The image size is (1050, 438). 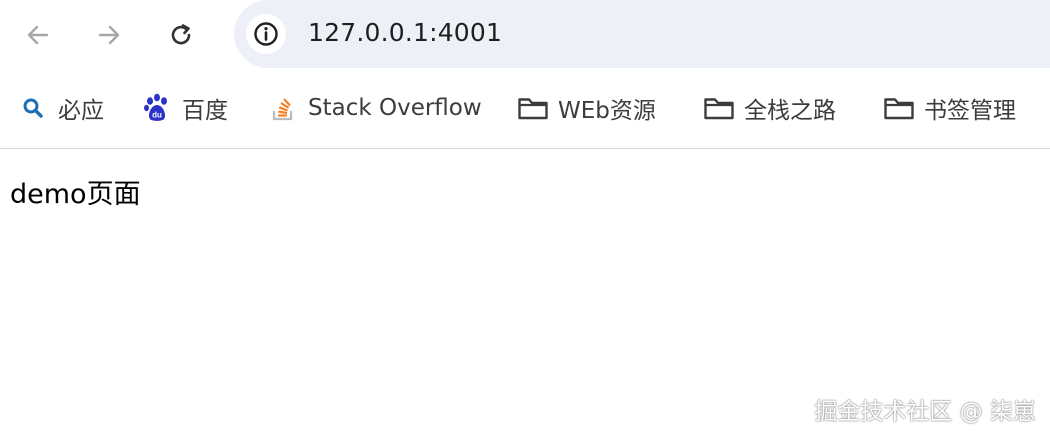 I want to click on bookmark-folder-fullstack: 全栈之路, so click(x=769, y=108).